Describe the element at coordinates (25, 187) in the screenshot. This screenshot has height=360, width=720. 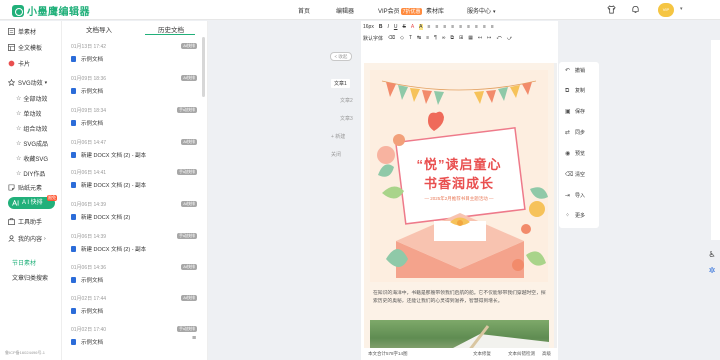
I see `sidebar-item-sticker: 贴纸元素` at that location.